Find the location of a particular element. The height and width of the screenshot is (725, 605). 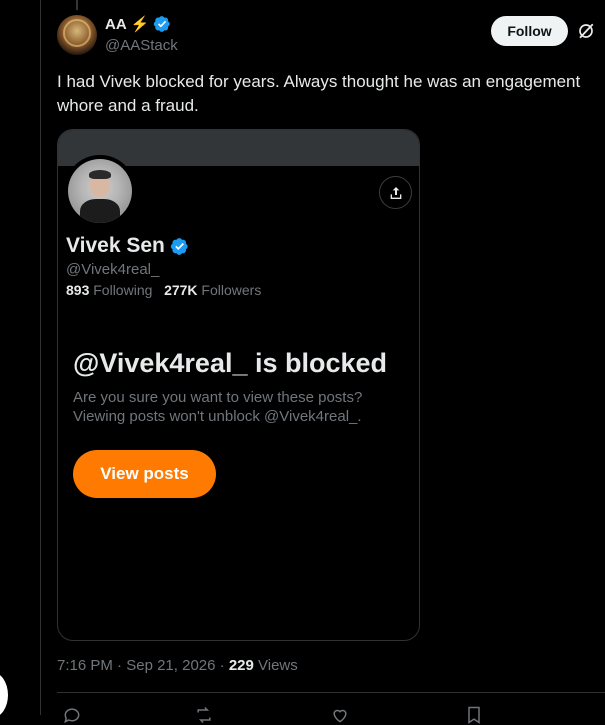

profile-avatar is located at coordinates (100, 191).